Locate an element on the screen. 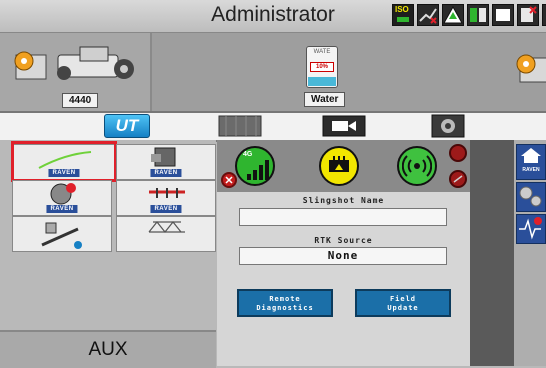 The width and height of the screenshot is (546, 368). field-update-button: Field Update is located at coordinates (403, 303).